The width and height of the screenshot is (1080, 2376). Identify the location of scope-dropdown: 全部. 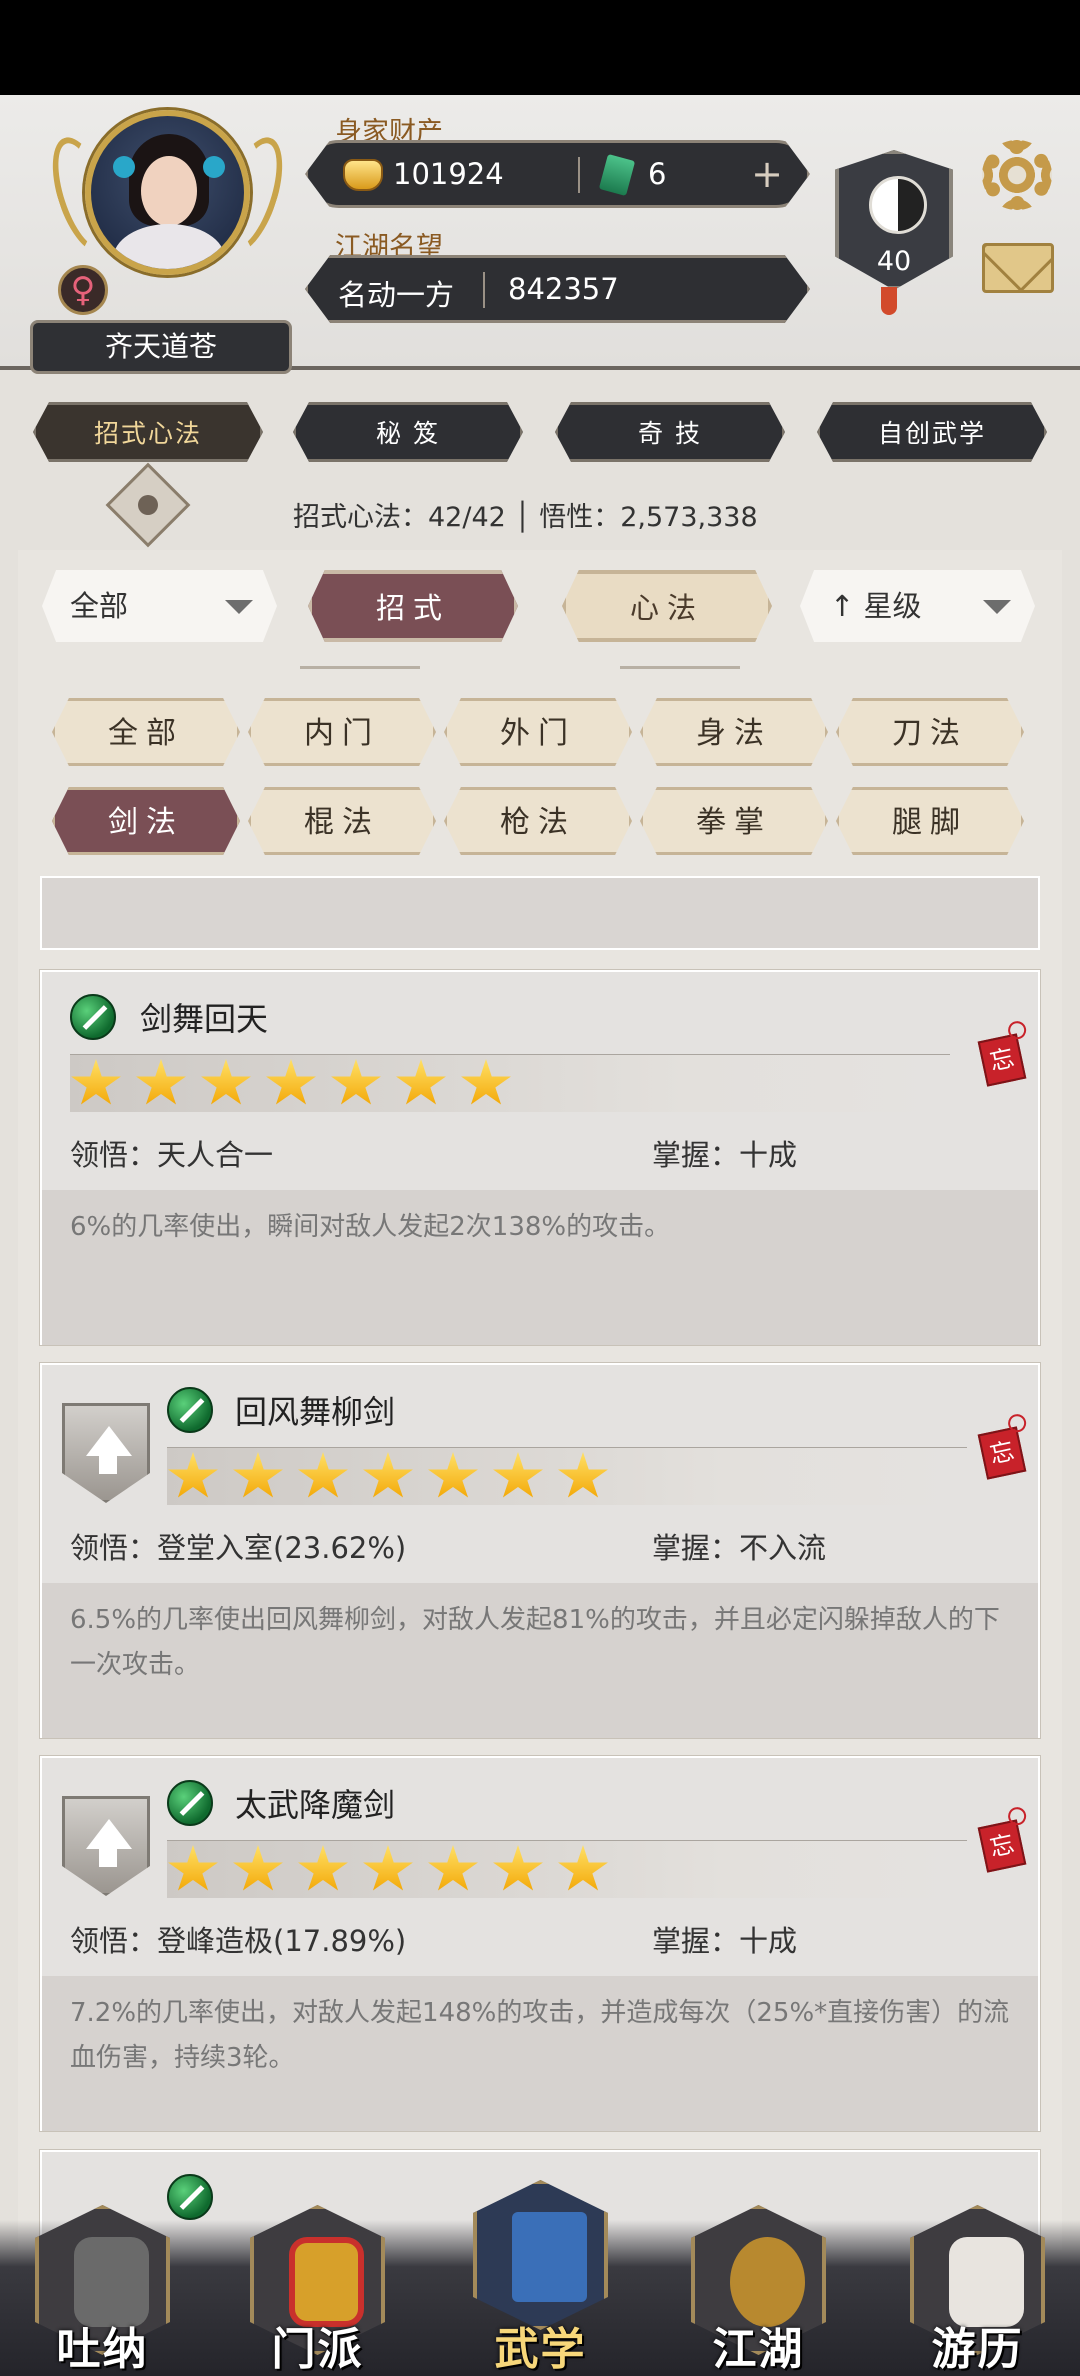
(159, 606).